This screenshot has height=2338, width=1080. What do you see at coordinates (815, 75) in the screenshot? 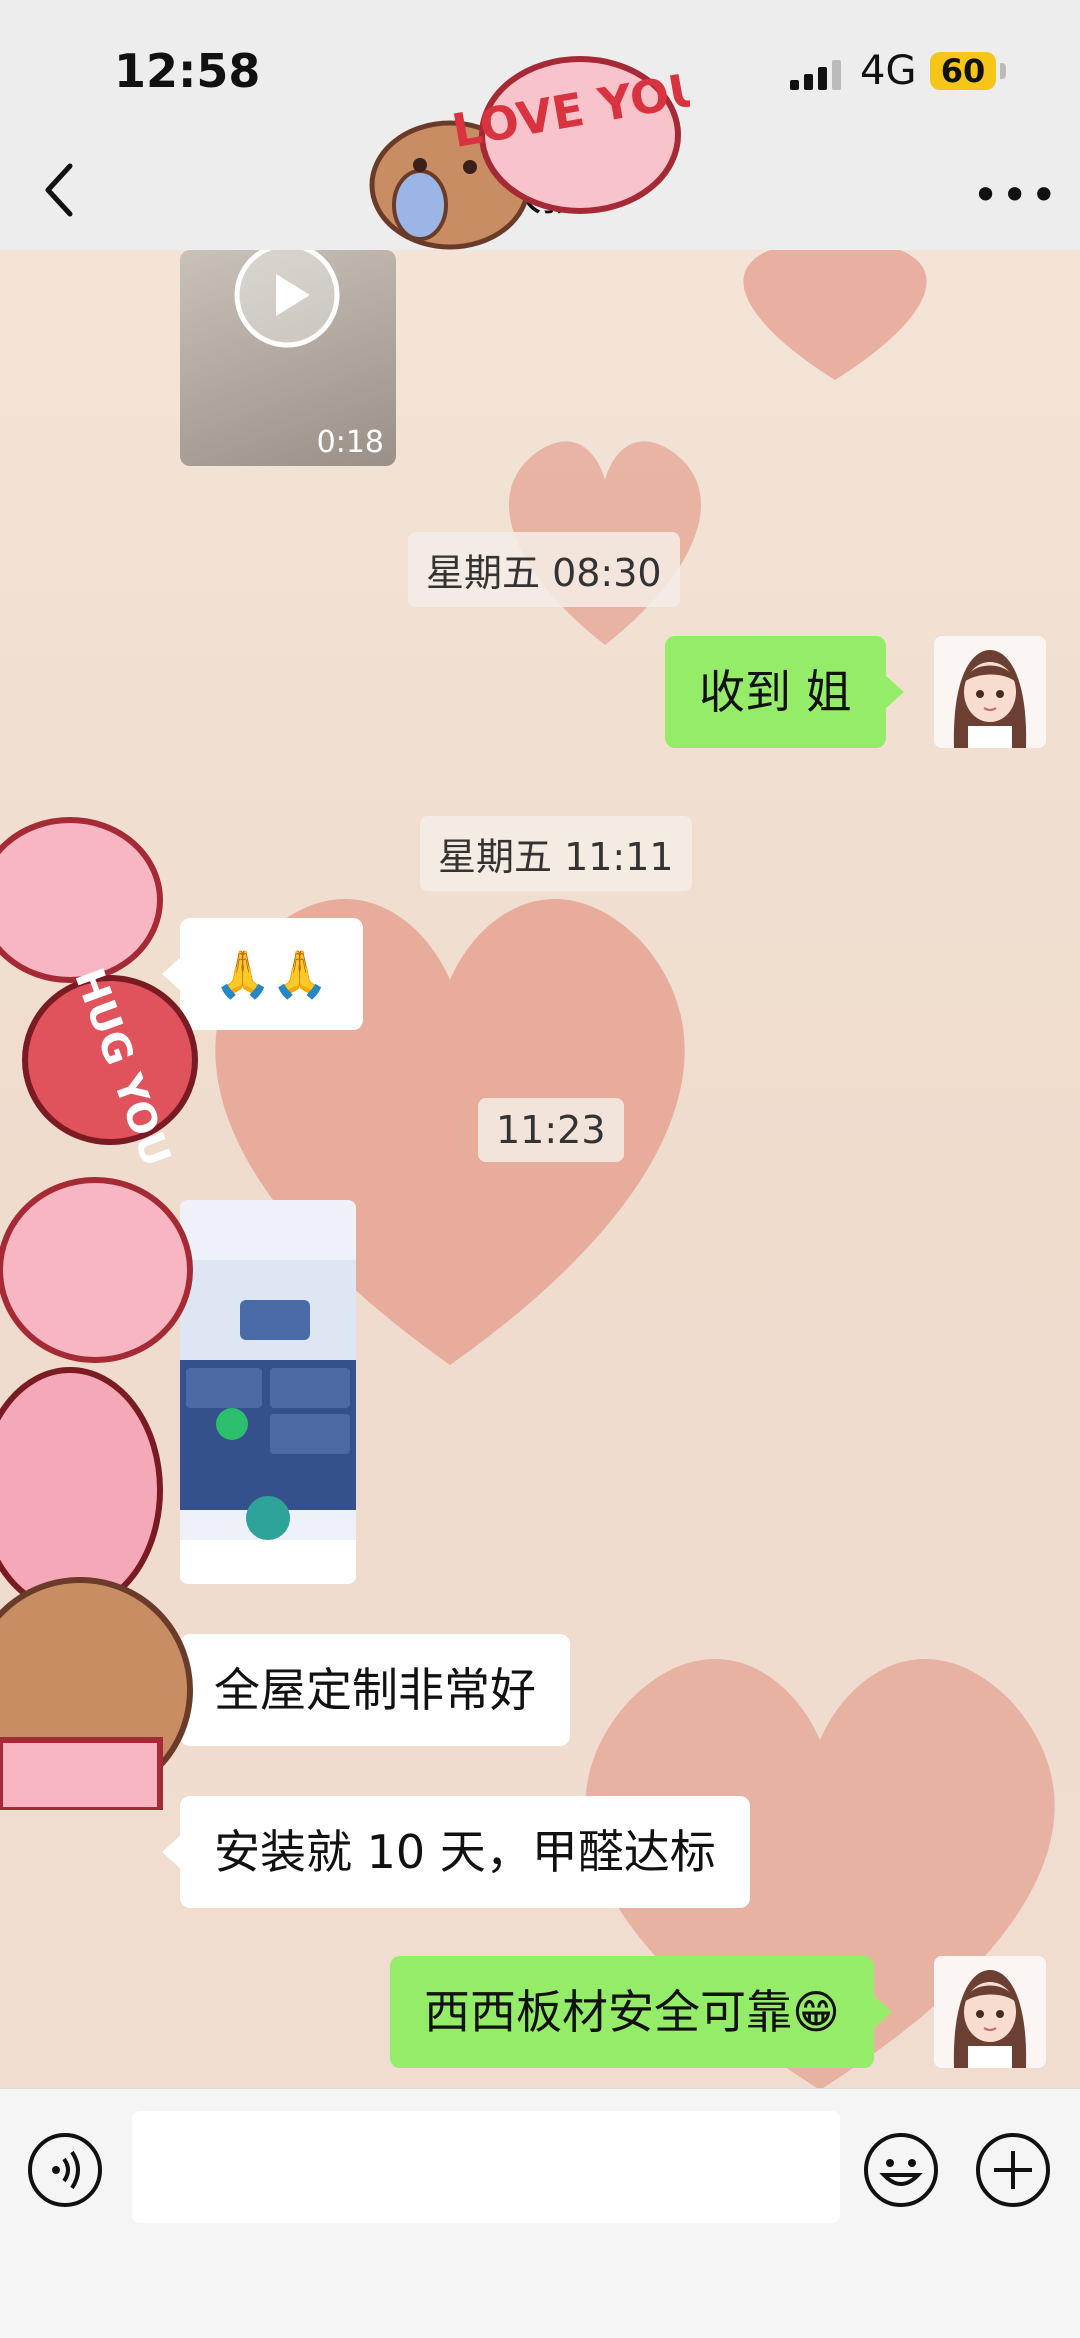
I see `signal-icon` at bounding box center [815, 75].